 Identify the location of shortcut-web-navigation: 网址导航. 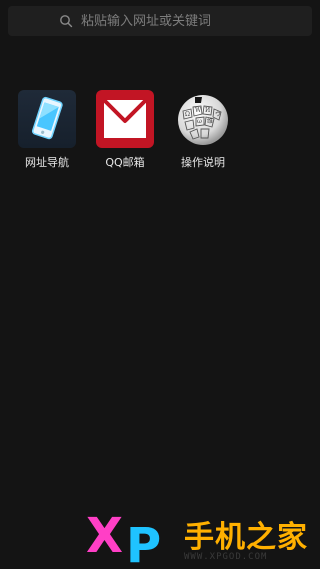
(47, 130).